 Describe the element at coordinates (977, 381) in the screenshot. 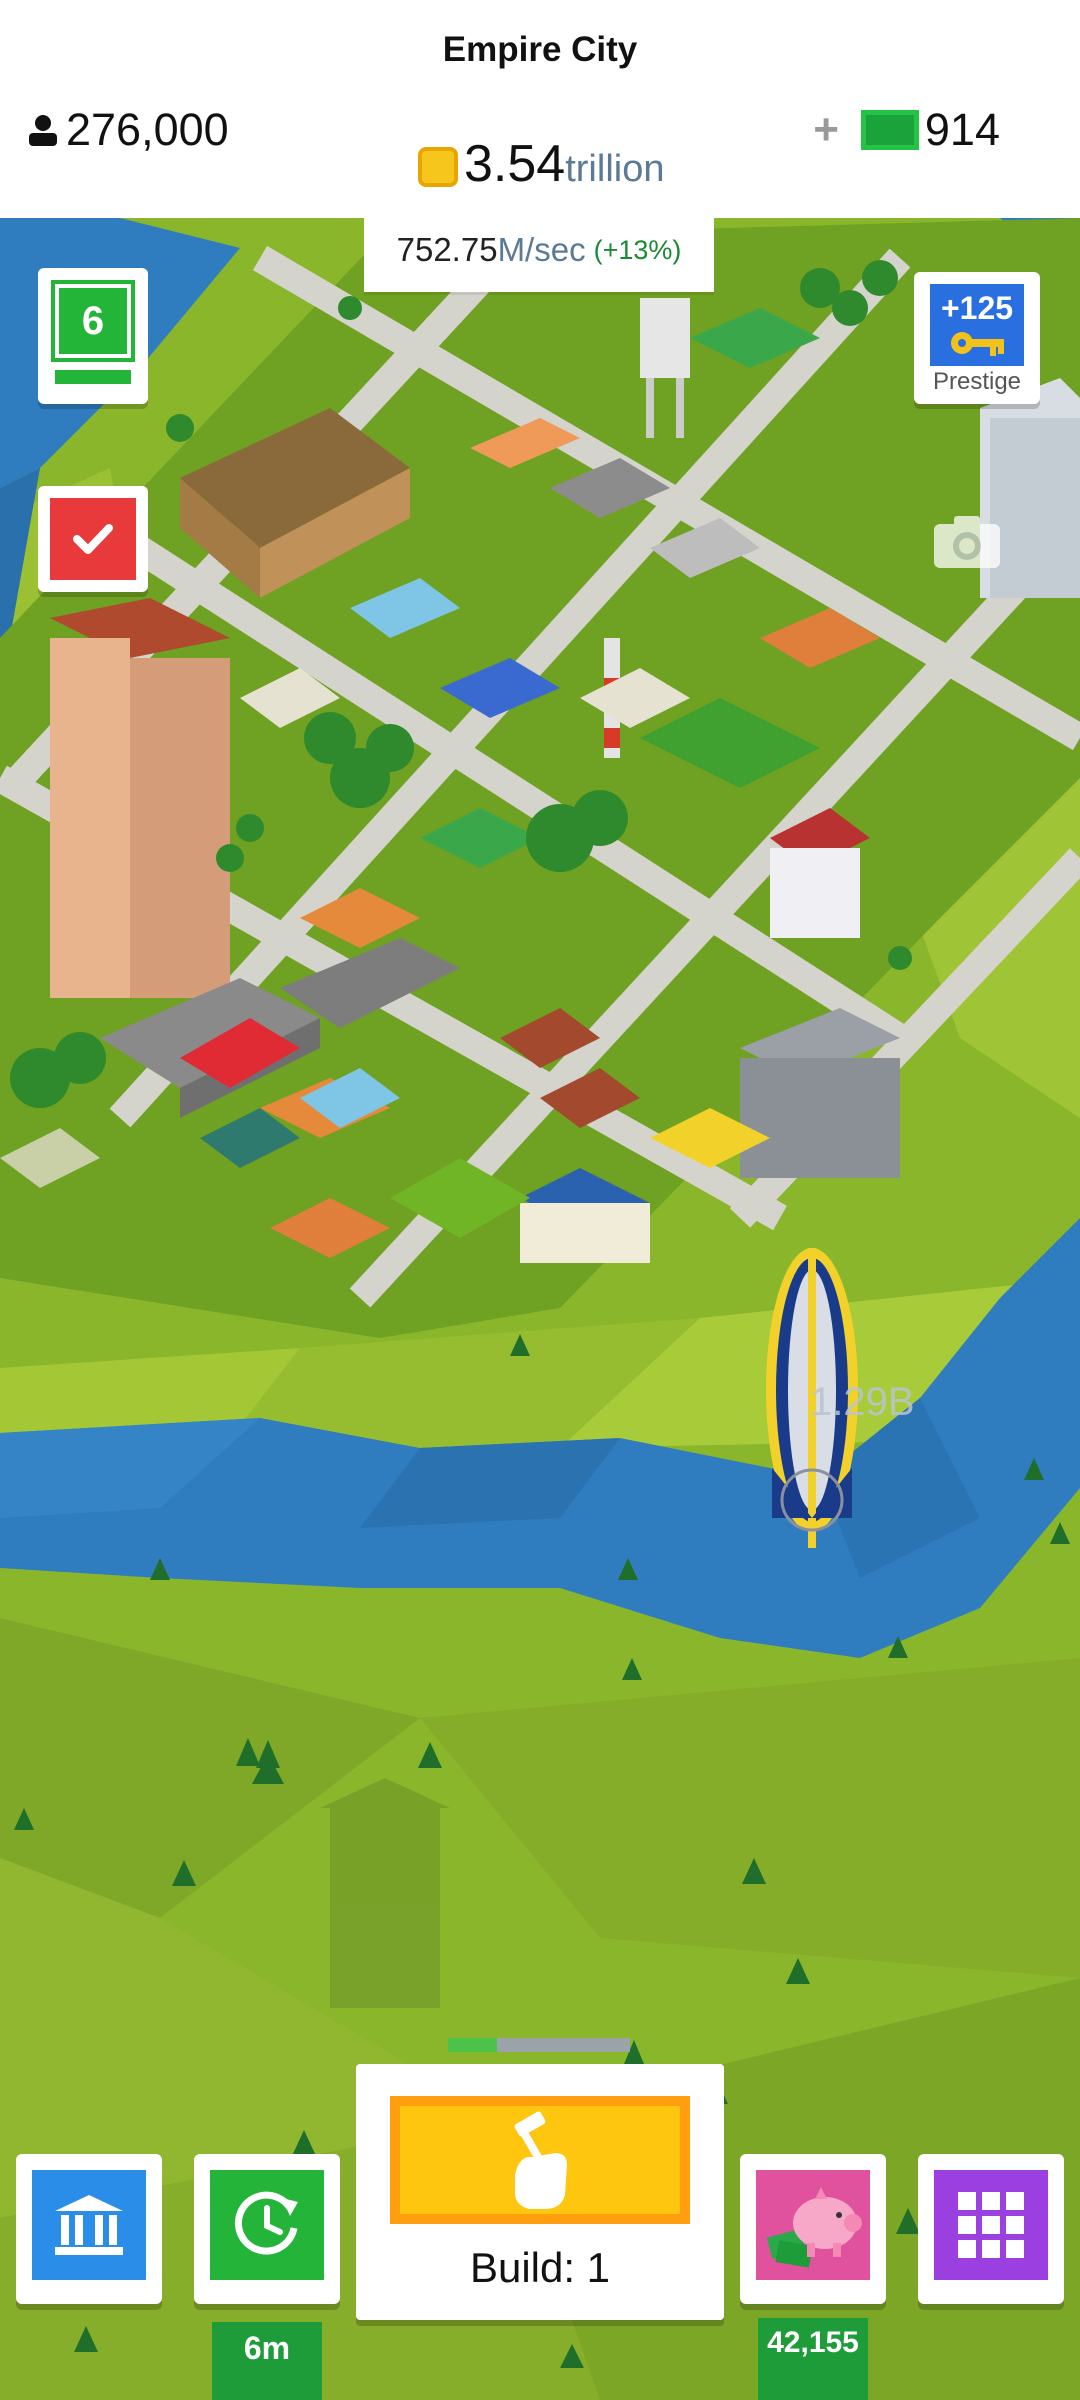

I see `prestige-label: Prestige` at that location.